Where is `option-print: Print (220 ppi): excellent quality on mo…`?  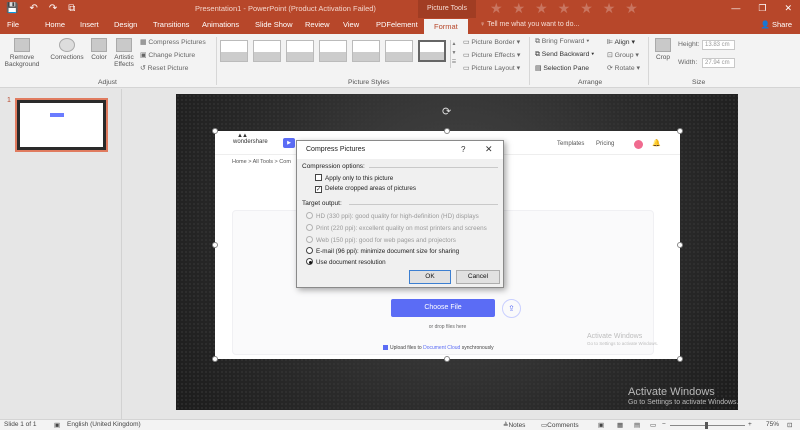 option-print: Print (220 ppi): excellent quality on mo… is located at coordinates (396, 228).